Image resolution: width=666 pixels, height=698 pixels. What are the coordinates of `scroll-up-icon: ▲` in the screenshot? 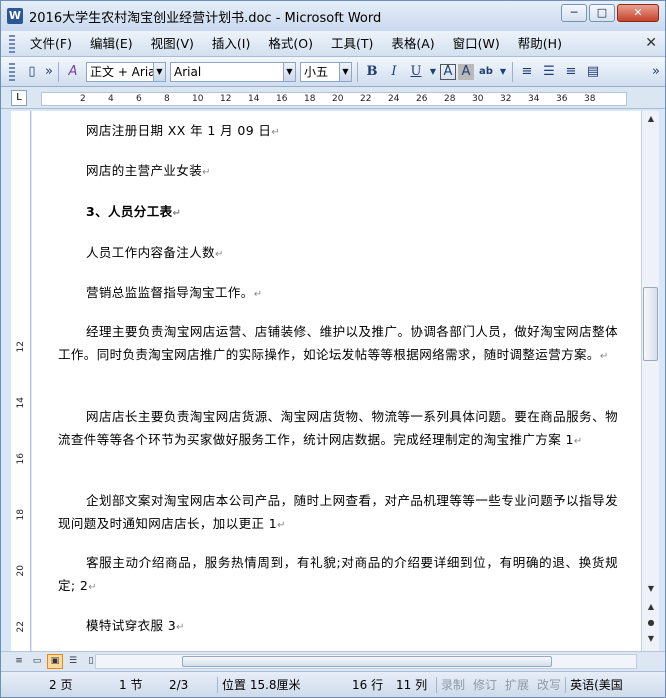 It's located at (651, 119).